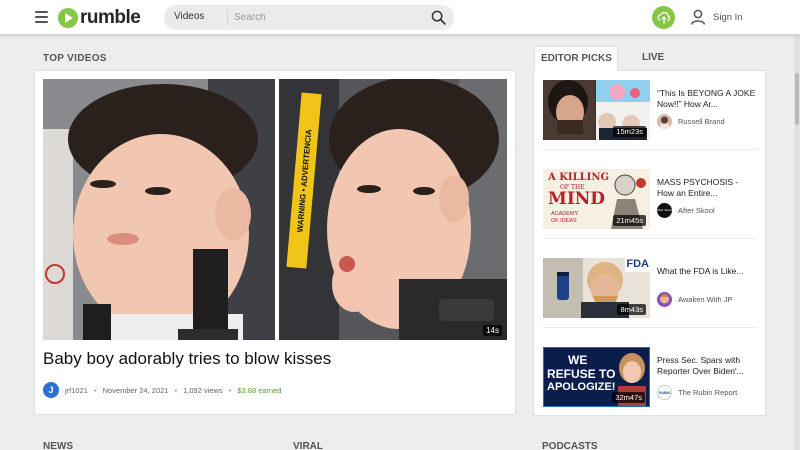  What do you see at coordinates (324, 17) in the screenshot?
I see `search-input` at bounding box center [324, 17].